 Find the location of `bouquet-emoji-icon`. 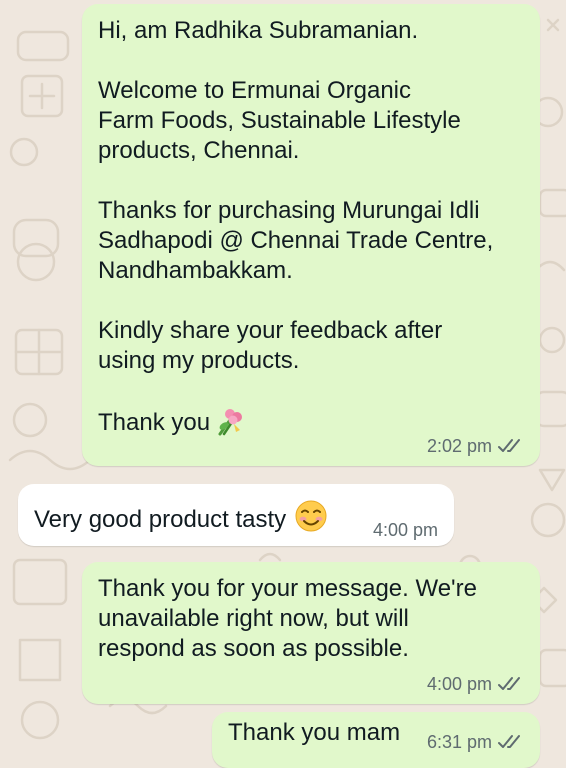

bouquet-emoji-icon is located at coordinates (229, 425).